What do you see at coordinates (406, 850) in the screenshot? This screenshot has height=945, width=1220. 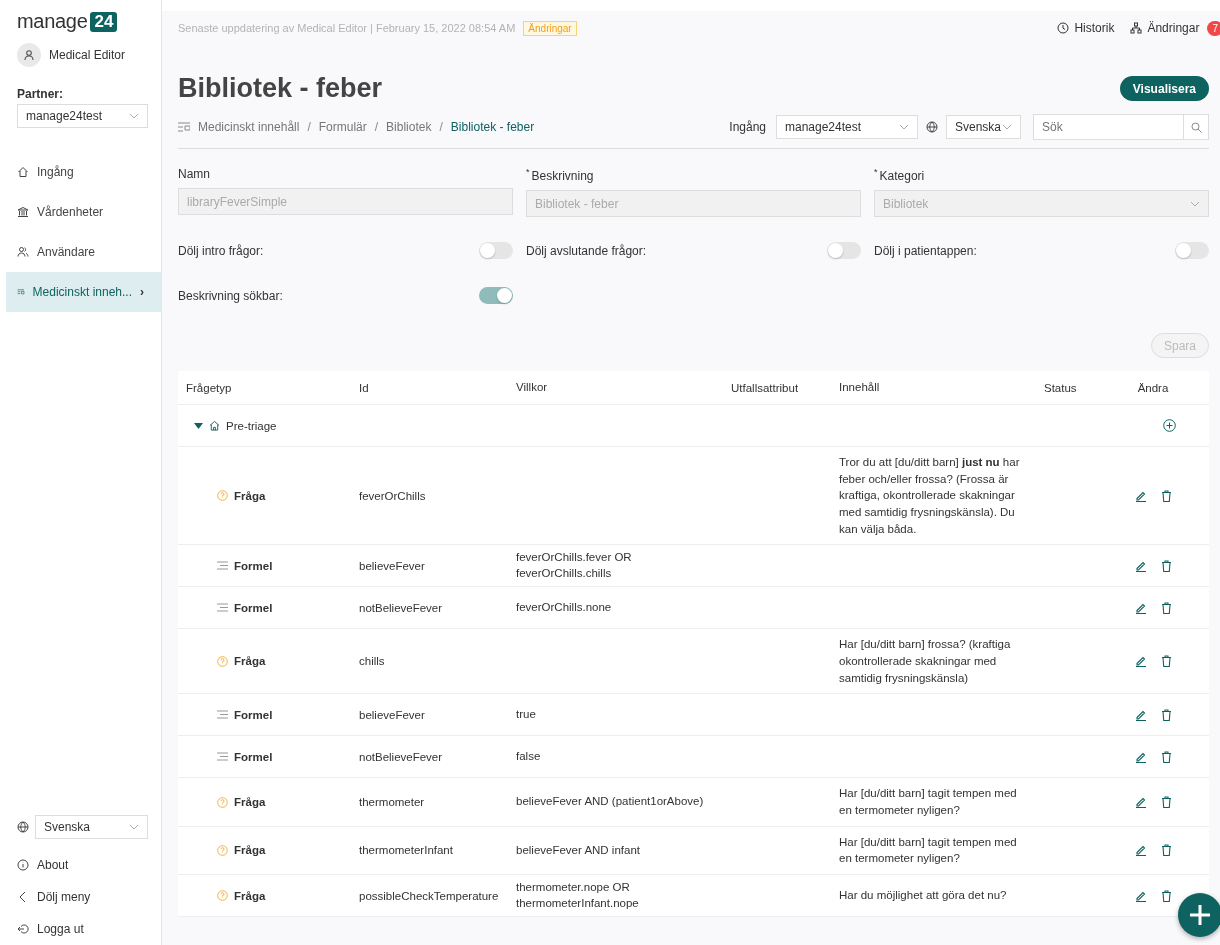 I see `table-cell-text: thermometerInfant` at bounding box center [406, 850].